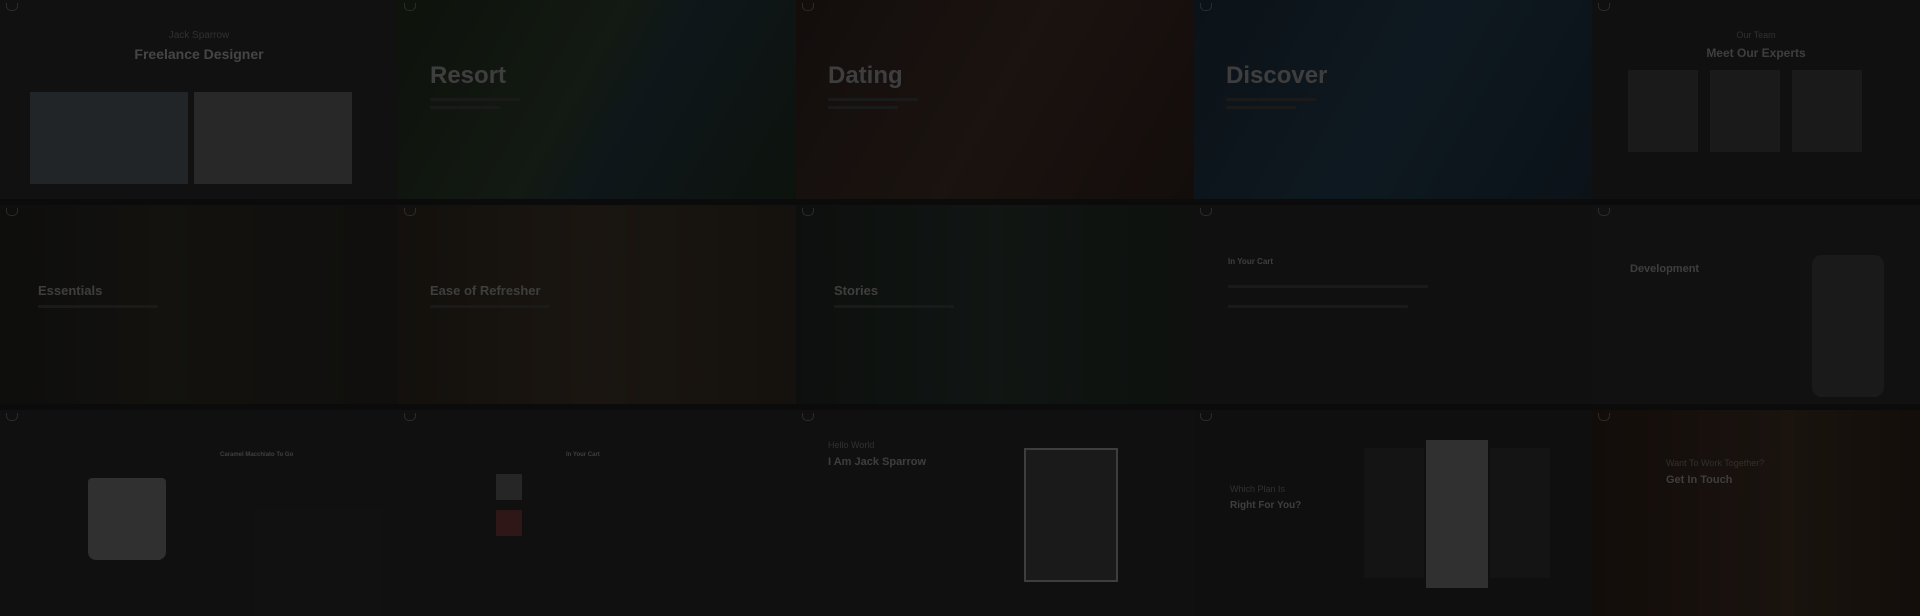  Describe the element at coordinates (1756, 304) in the screenshot. I see `tile-development: Development` at that location.